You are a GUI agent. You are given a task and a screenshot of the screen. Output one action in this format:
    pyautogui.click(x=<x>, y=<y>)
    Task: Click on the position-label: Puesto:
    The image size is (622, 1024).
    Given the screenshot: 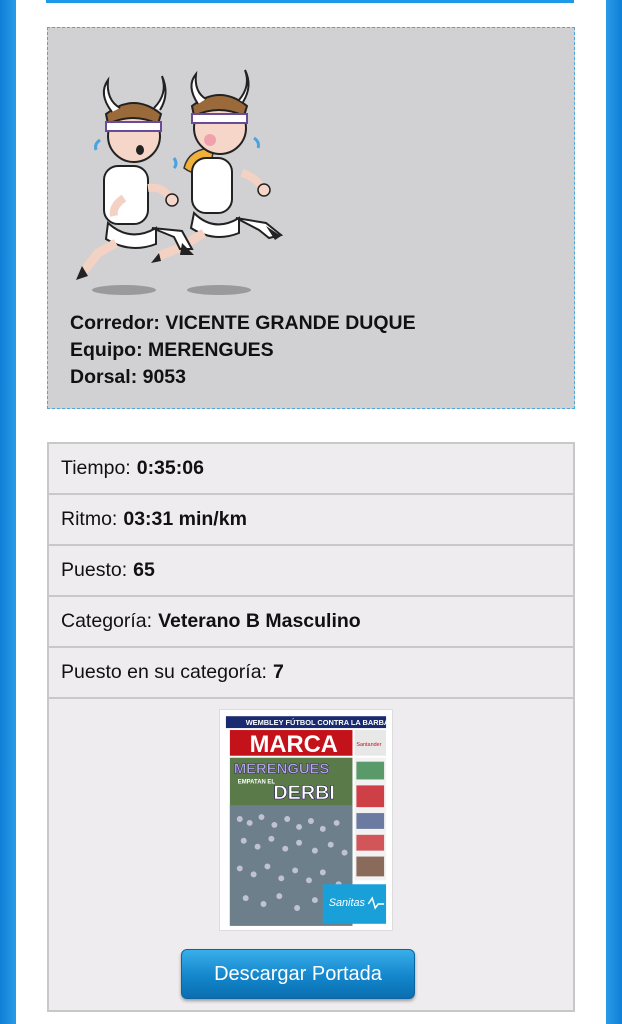 What is the action you would take?
    pyautogui.click(x=94, y=570)
    